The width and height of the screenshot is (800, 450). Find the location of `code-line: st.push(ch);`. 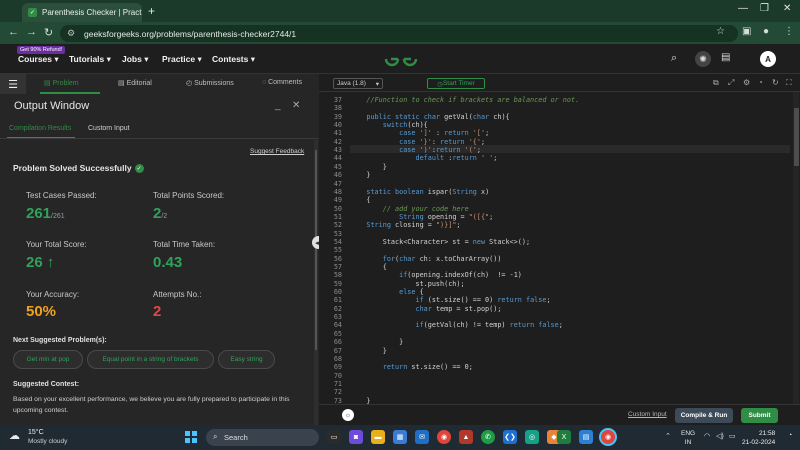

code-line: st.push(ch); is located at coordinates (407, 284).